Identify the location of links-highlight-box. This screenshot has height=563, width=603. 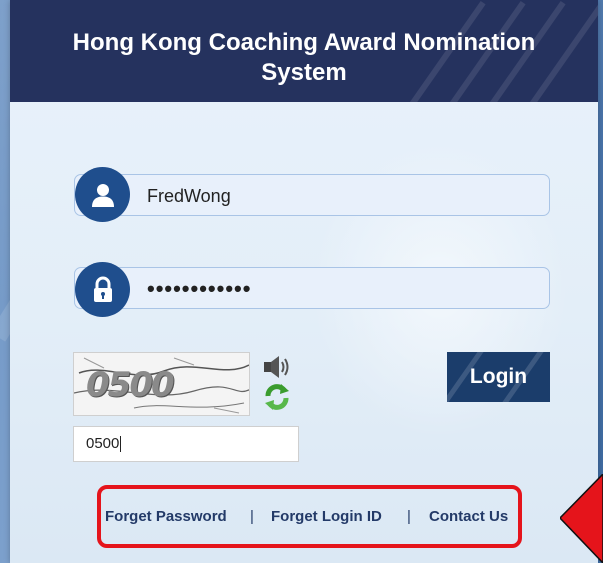
(309, 516).